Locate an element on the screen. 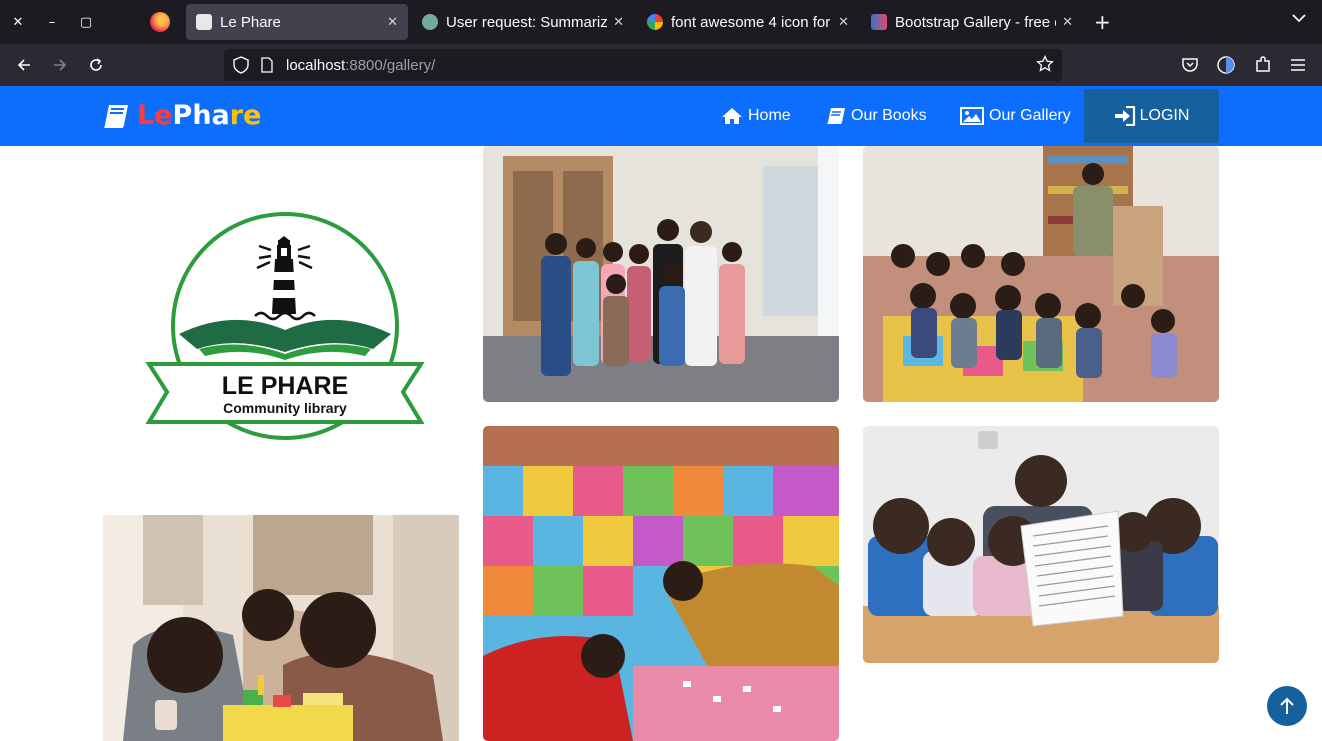 This screenshot has height=741, width=1322. scroll-to-top-button is located at coordinates (1287, 706).